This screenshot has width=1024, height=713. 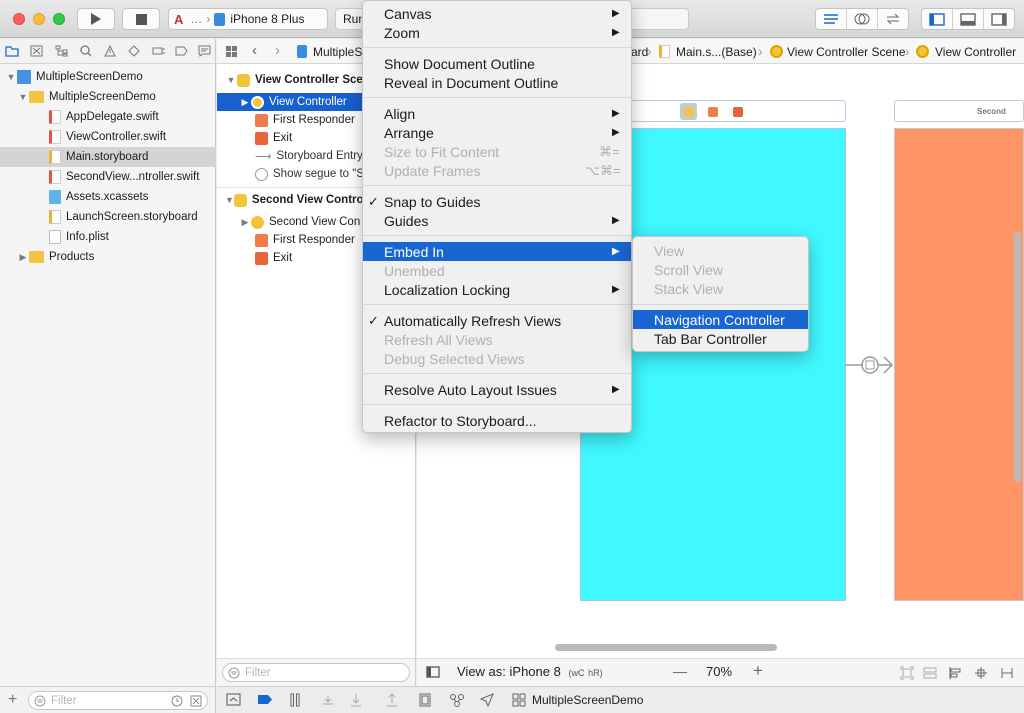 I want to click on navigator-item-file: LaunchScreen.storyboard, so click(x=108, y=217).